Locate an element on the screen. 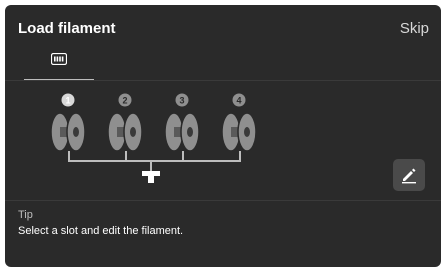 The height and width of the screenshot is (272, 447). tip-label: Tip is located at coordinates (25, 215).